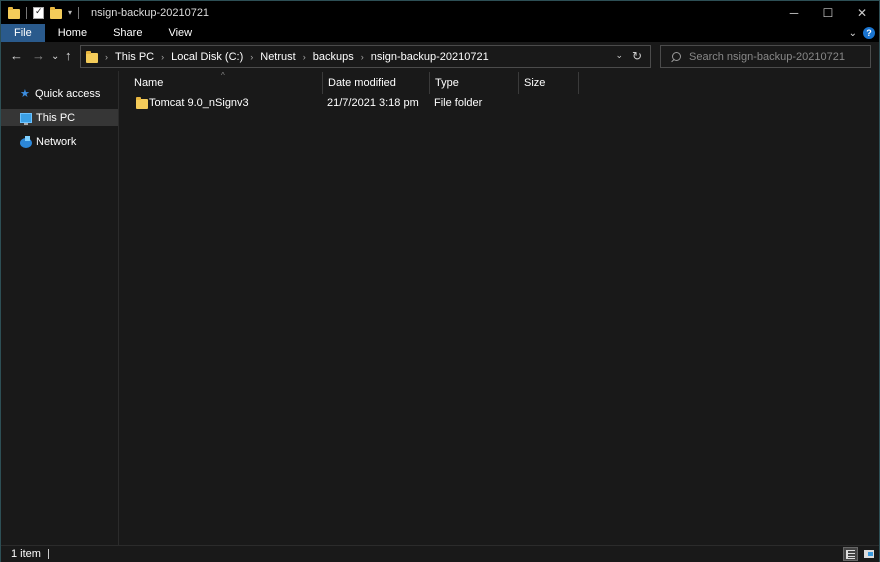  I want to click on sidebar-item-network: Network, so click(59, 141).